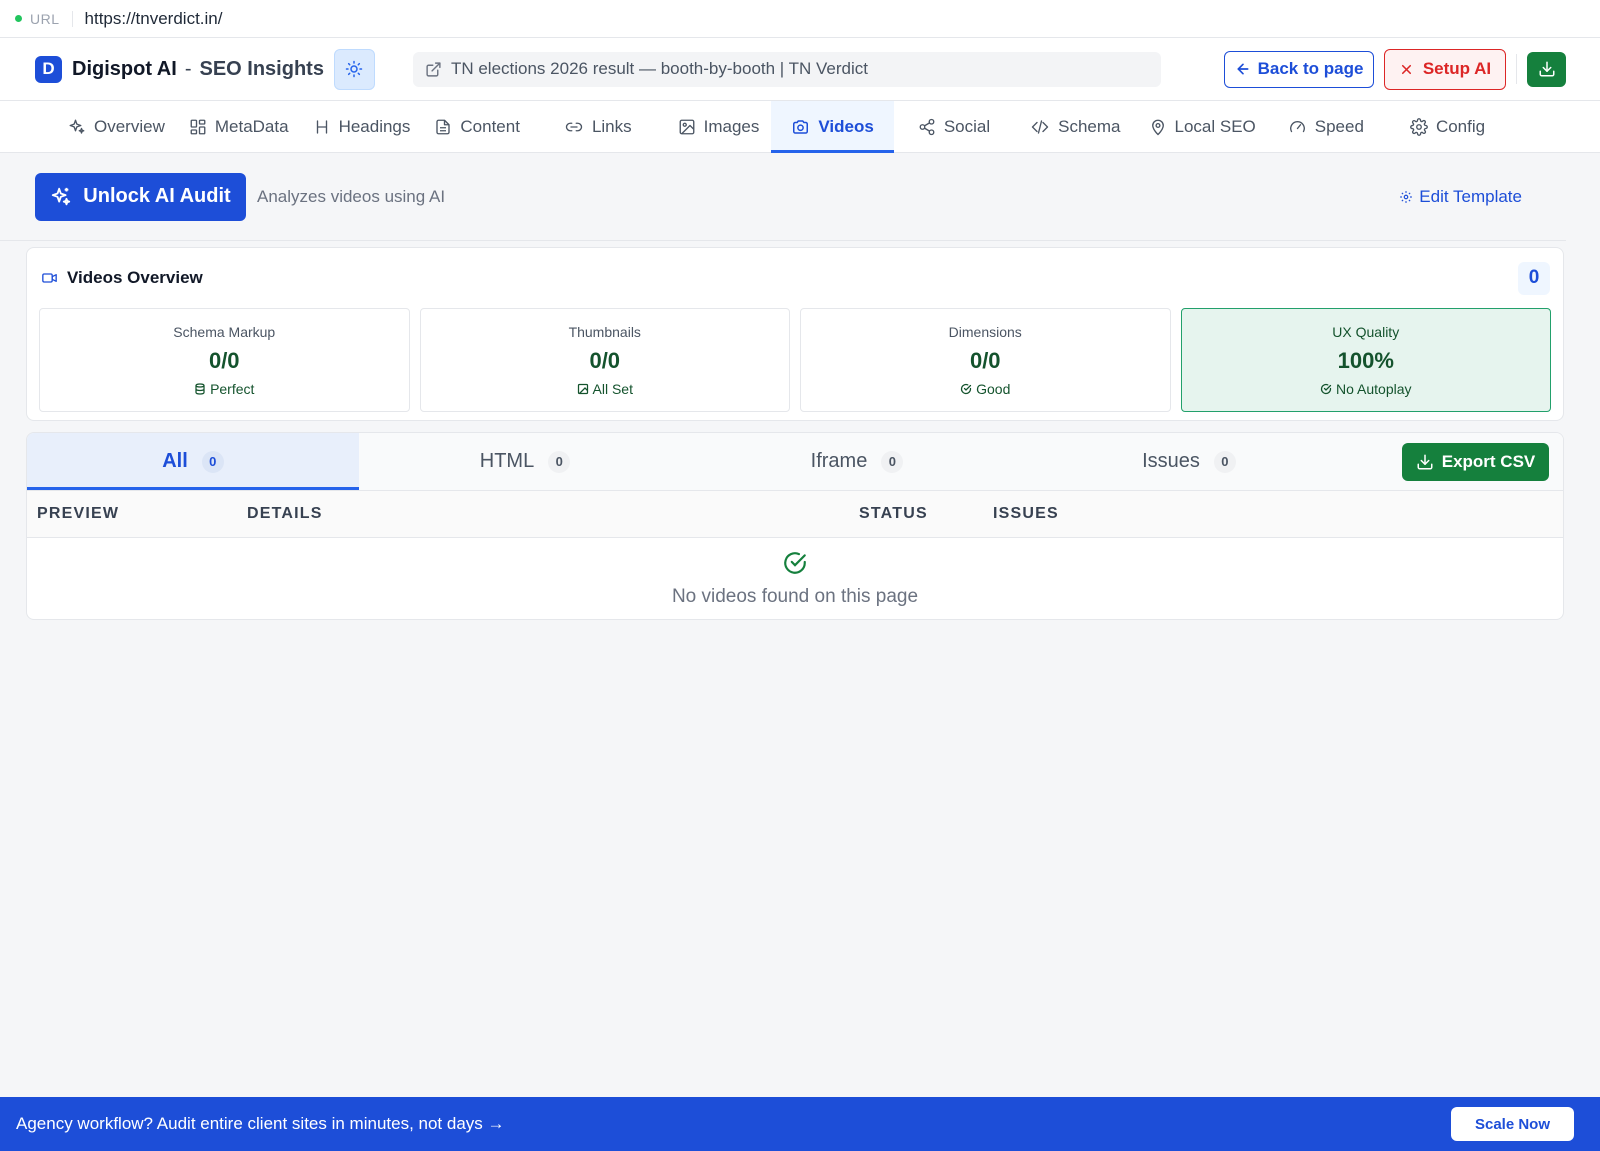 The height and width of the screenshot is (1151, 1600). I want to click on brand-name: Digispot AI, so click(124, 68).